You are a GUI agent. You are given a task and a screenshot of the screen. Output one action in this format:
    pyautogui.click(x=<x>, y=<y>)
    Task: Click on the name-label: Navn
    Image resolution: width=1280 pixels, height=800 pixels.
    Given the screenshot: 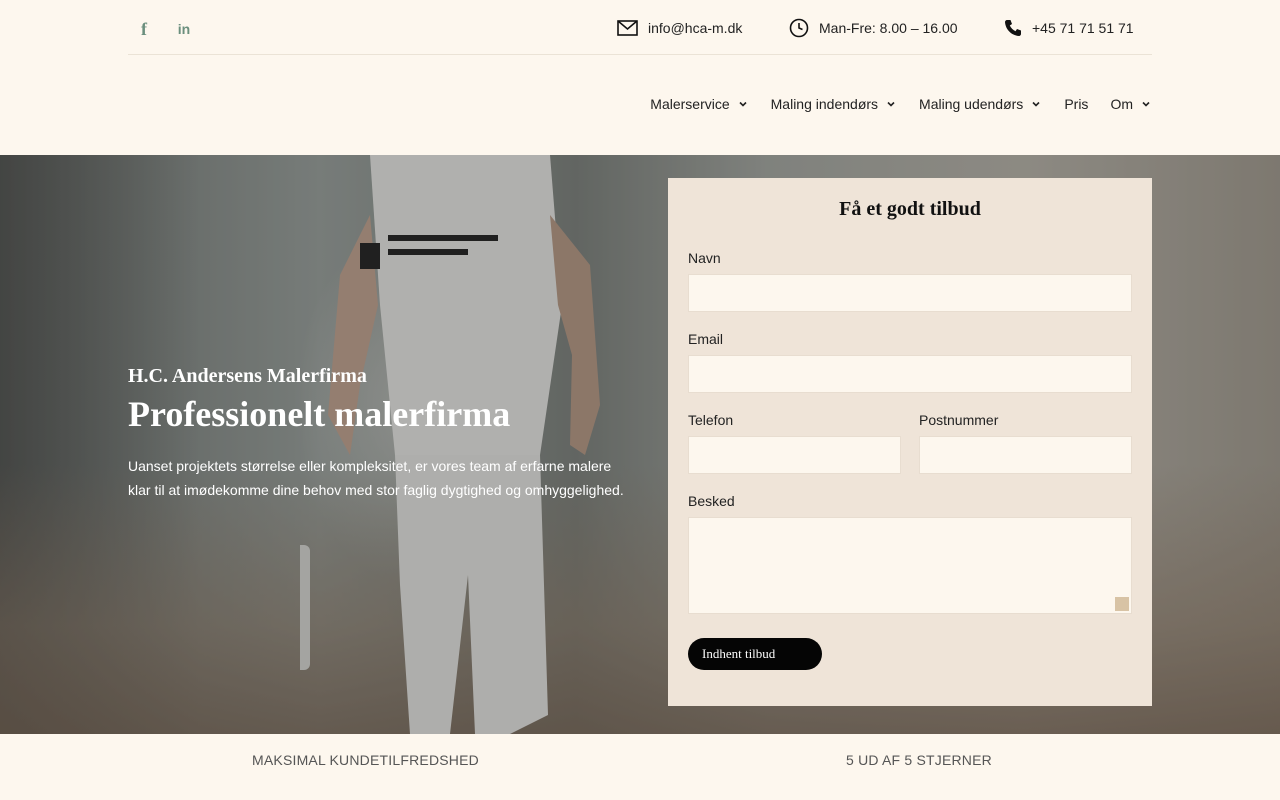 What is the action you would take?
    pyautogui.click(x=704, y=258)
    